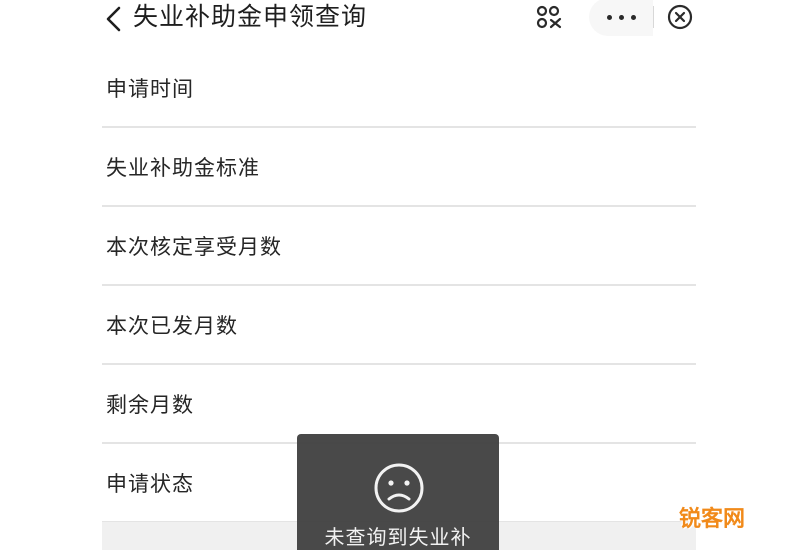 The width and height of the screenshot is (800, 550). What do you see at coordinates (115, 19) in the screenshot?
I see `chevron-left-icon` at bounding box center [115, 19].